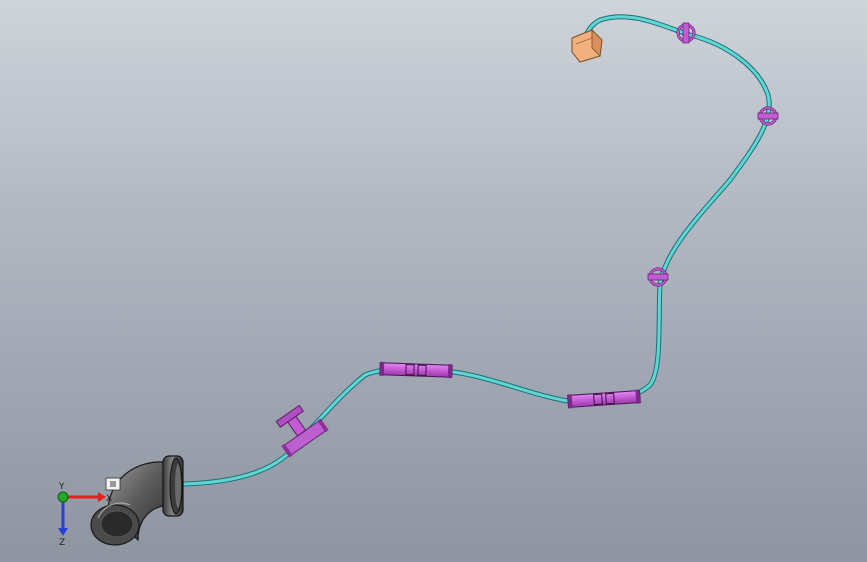 The width and height of the screenshot is (867, 562). What do you see at coordinates (587, 46) in the screenshot?
I see `connector-housing` at bounding box center [587, 46].